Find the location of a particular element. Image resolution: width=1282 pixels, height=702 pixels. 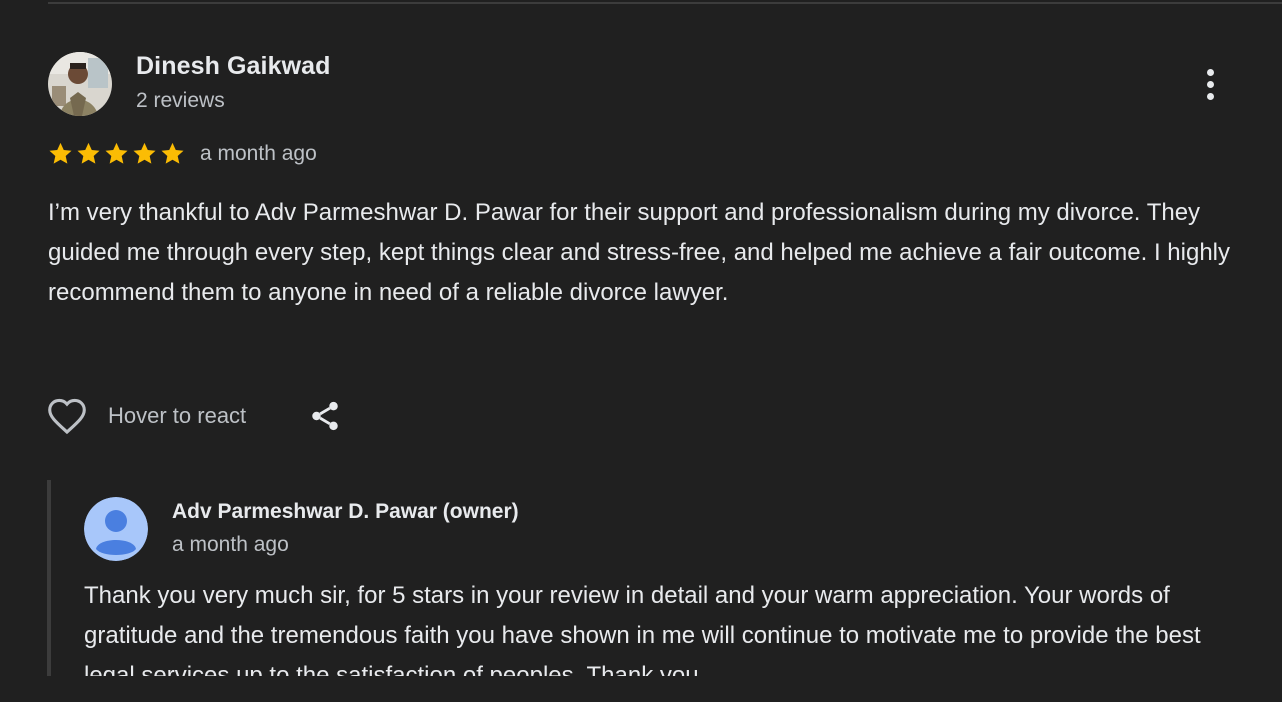

reviewer-photo is located at coordinates (80, 84).